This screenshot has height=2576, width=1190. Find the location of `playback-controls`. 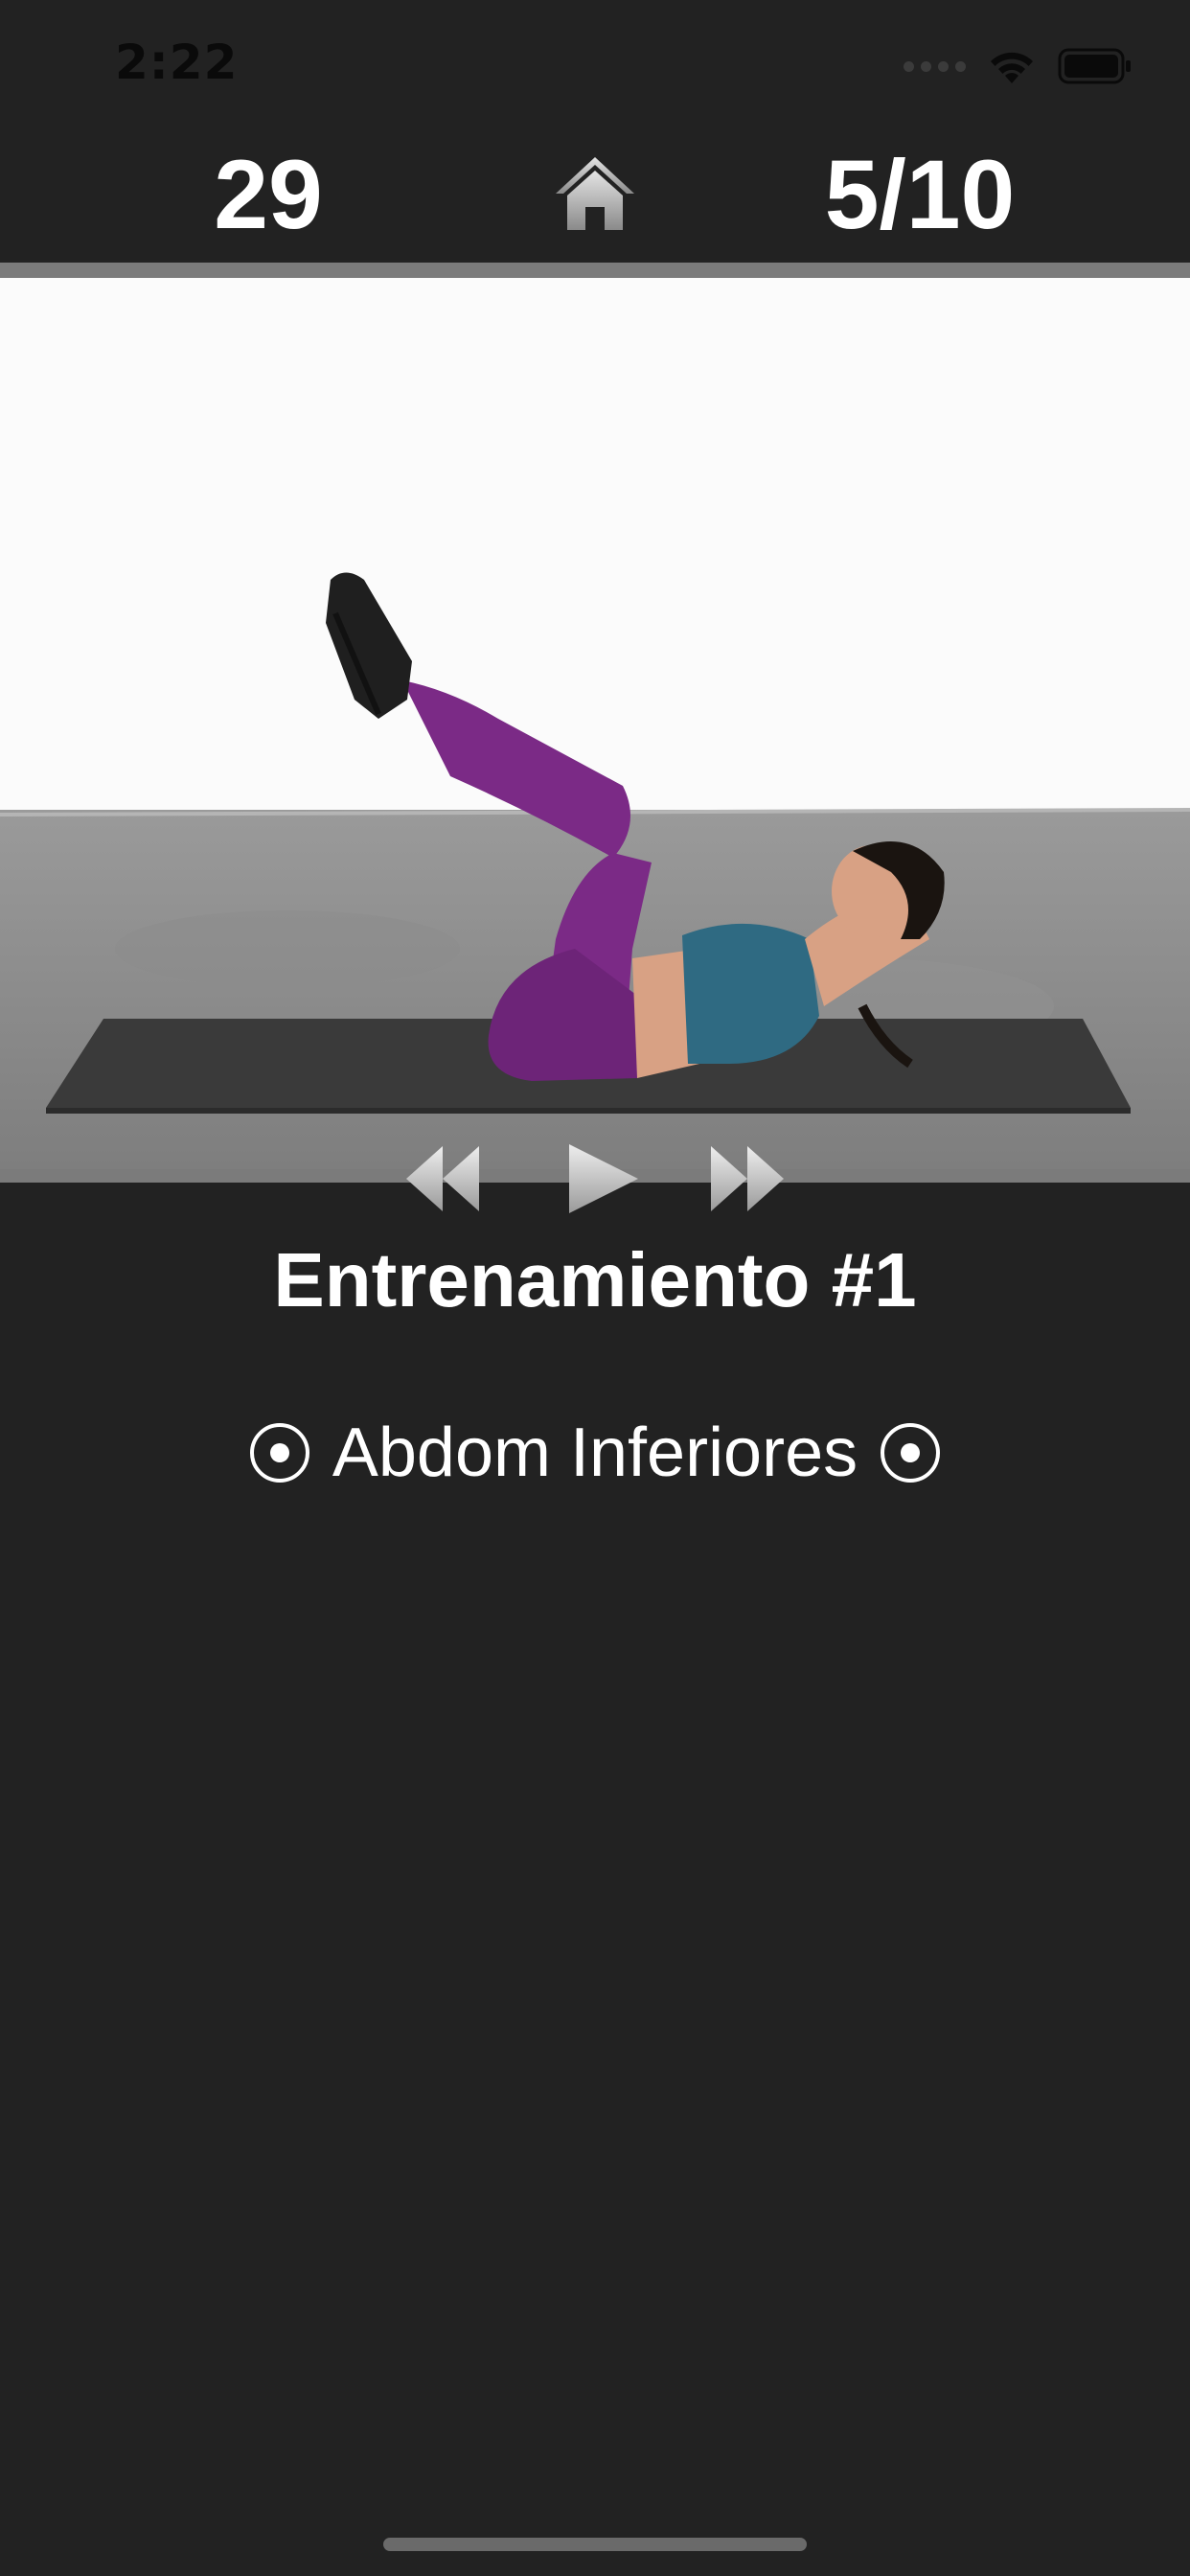

playback-controls is located at coordinates (595, 1178).